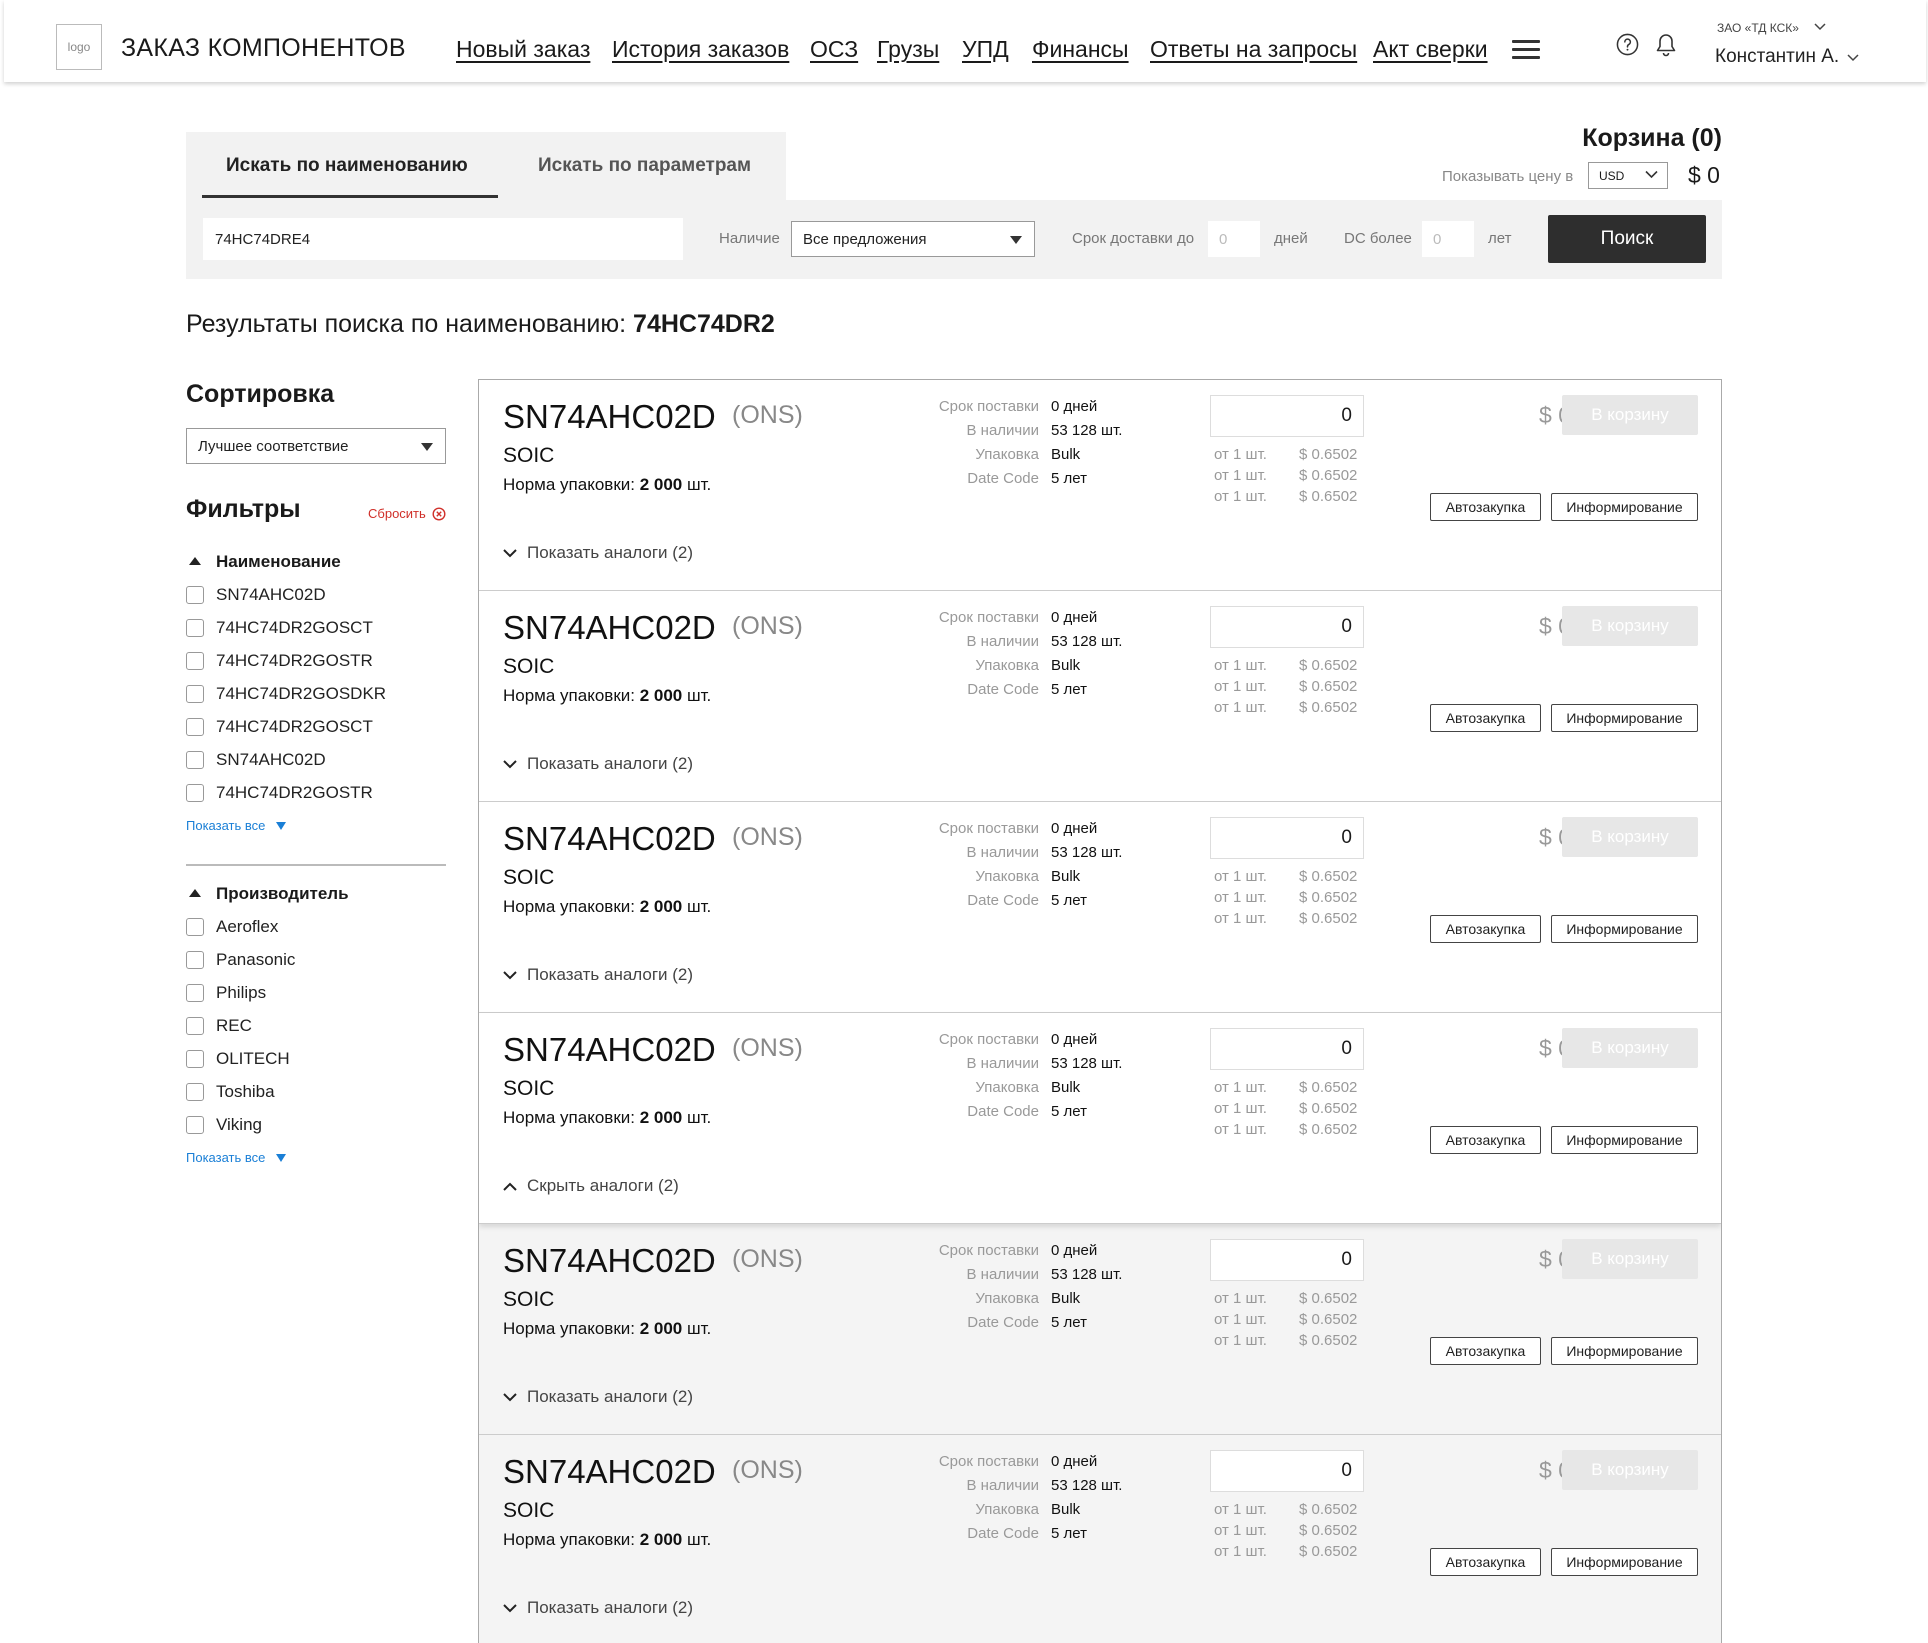 Image resolution: width=1928 pixels, height=1643 pixels. I want to click on manufacturer-filter-item: OLITECH, so click(238, 1059).